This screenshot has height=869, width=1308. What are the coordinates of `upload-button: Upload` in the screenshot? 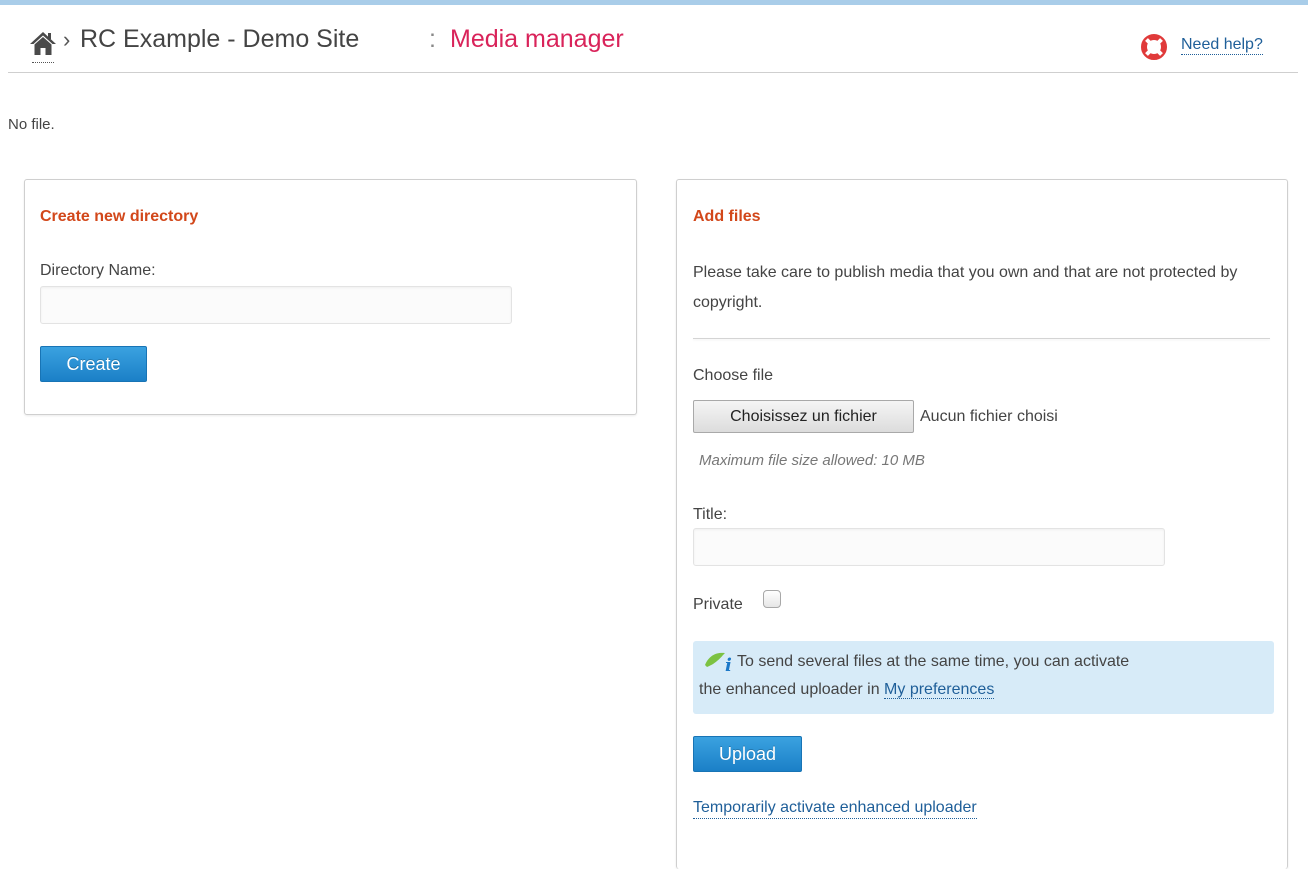 It's located at (747, 754).